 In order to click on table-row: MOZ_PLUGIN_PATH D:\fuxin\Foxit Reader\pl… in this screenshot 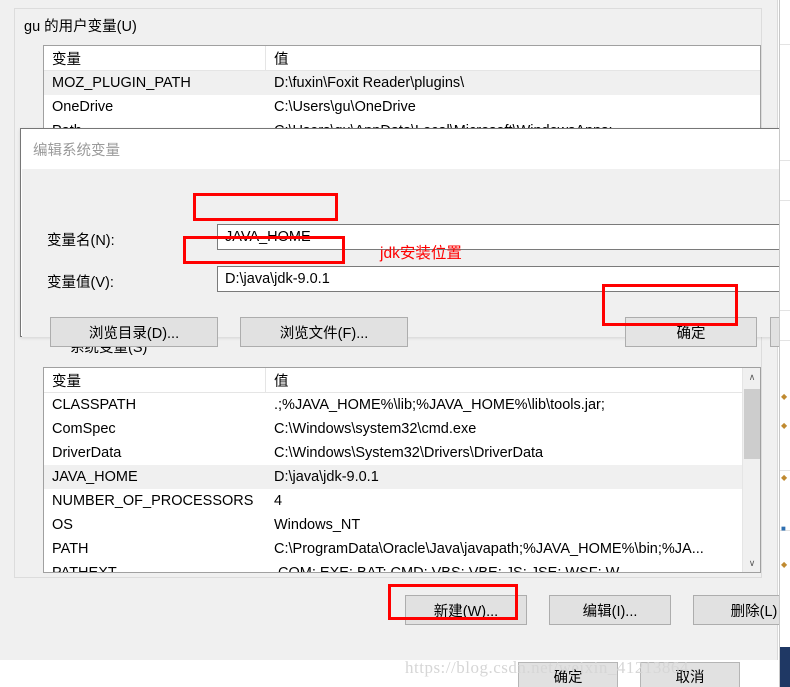, I will do `click(402, 83)`.